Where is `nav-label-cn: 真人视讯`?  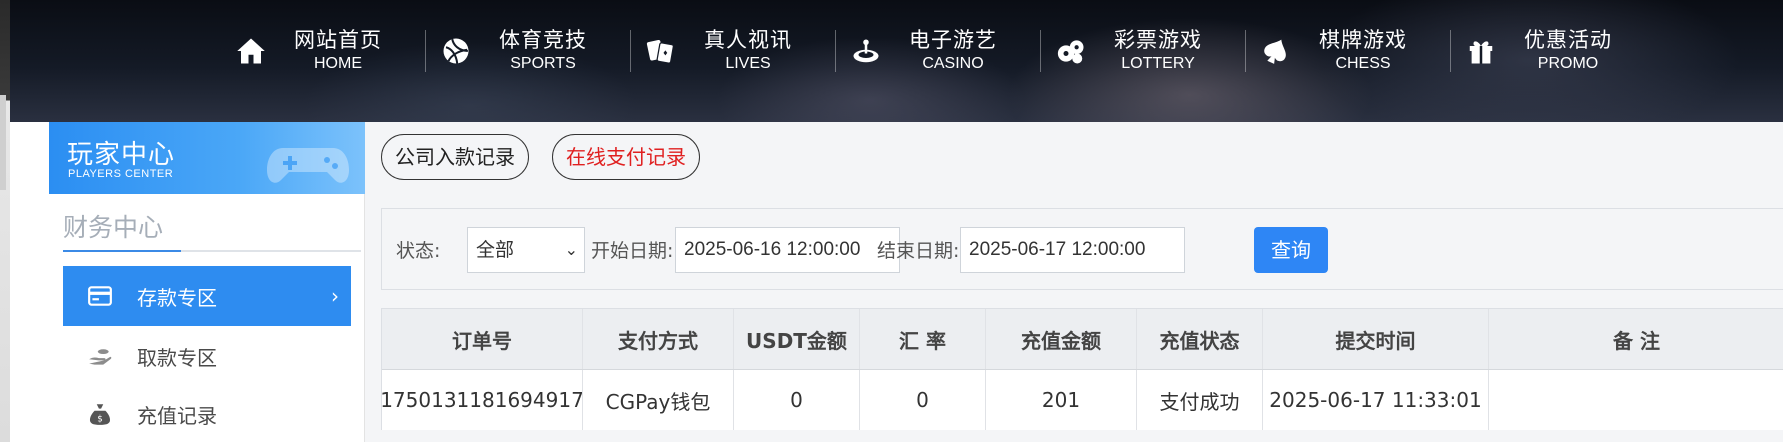 nav-label-cn: 真人视讯 is located at coordinates (748, 40).